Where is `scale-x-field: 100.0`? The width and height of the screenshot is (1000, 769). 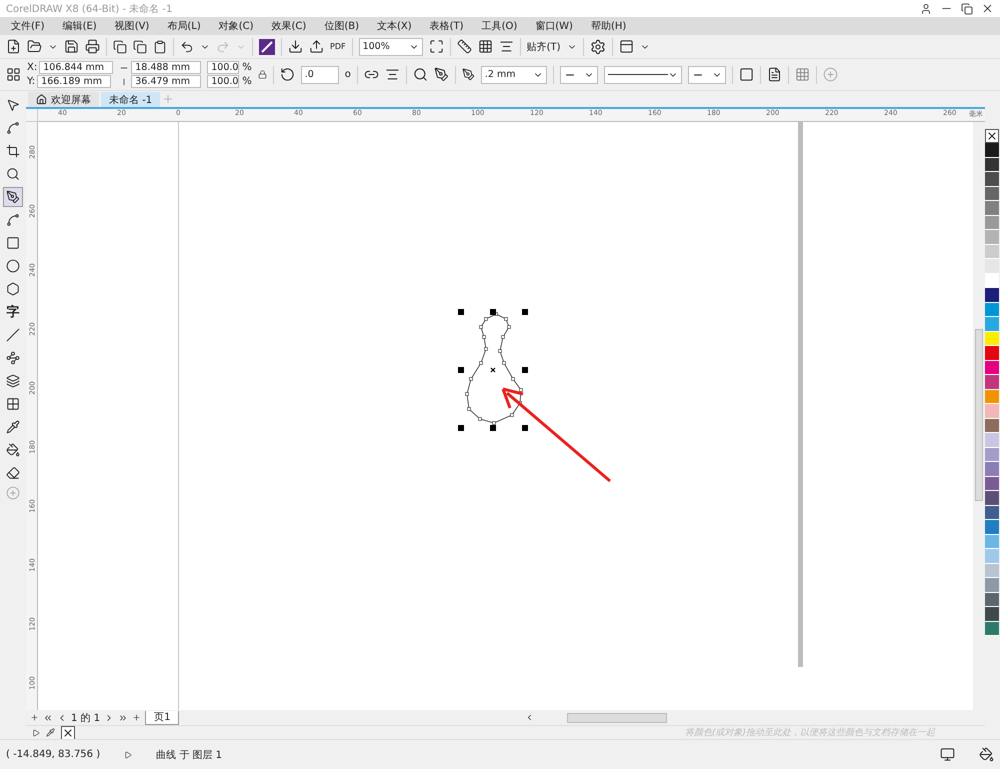 scale-x-field: 100.0 is located at coordinates (223, 67).